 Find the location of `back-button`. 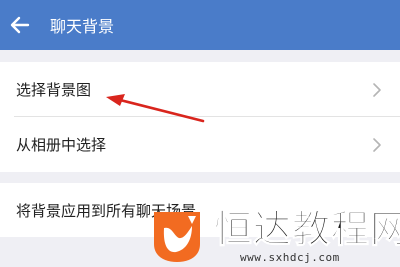

back-button is located at coordinates (20, 25).